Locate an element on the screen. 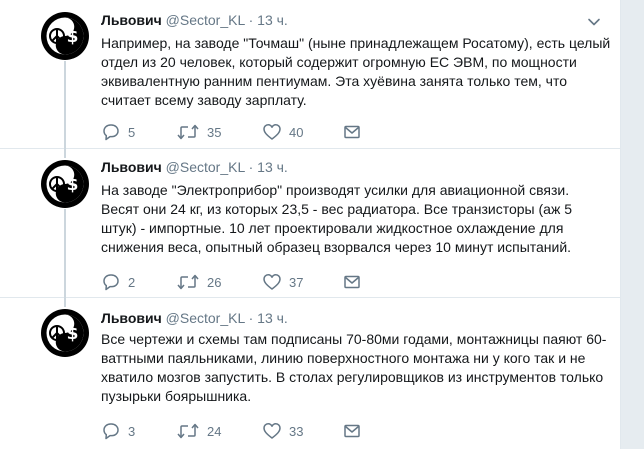 The height and width of the screenshot is (449, 644). chevron-down-icon is located at coordinates (594, 22).